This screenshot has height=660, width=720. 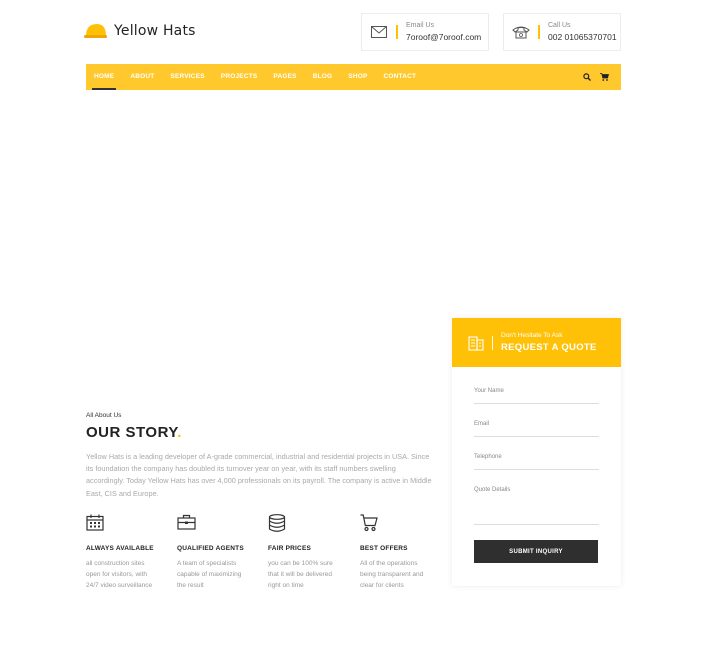 What do you see at coordinates (549, 347) in the screenshot?
I see `quote-title: REQUEST A QUOTE` at bounding box center [549, 347].